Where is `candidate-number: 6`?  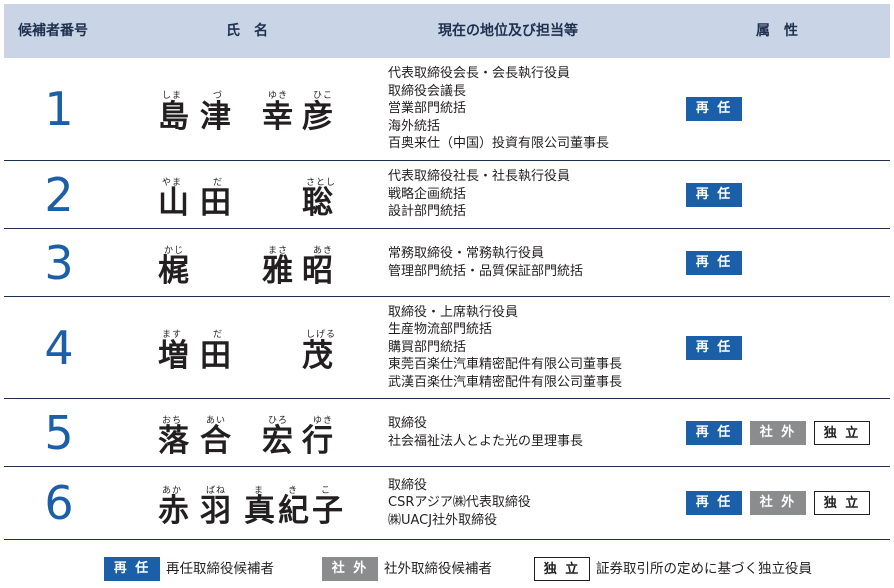
candidate-number: 6 is located at coordinates (59, 503).